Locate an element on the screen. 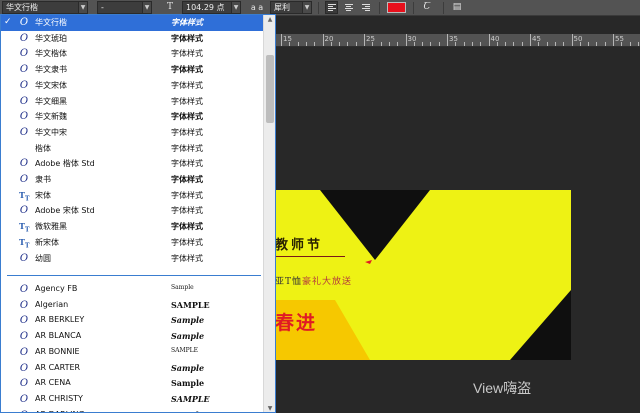  font-list-item: O 华文琥珀 字体样式 is located at coordinates (132, 39).